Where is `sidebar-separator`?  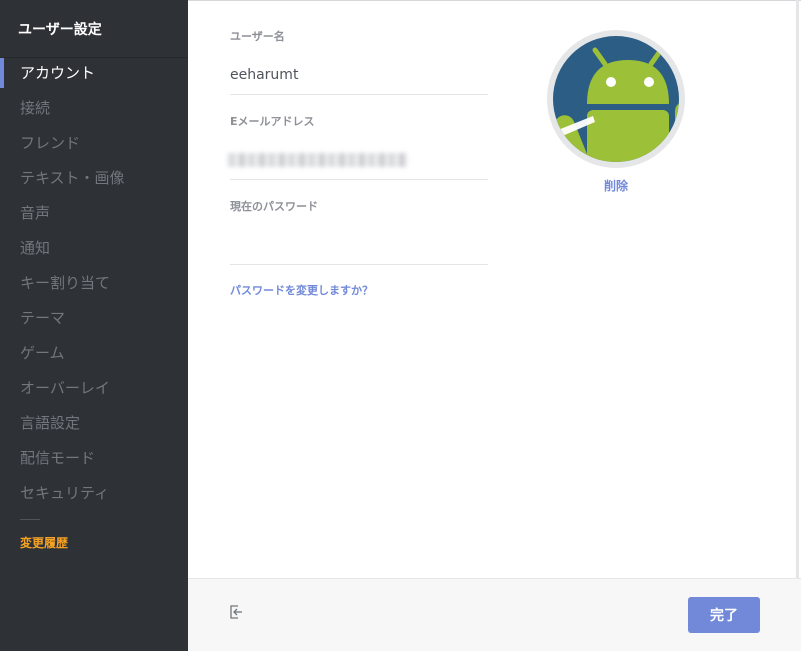 sidebar-separator is located at coordinates (30, 519).